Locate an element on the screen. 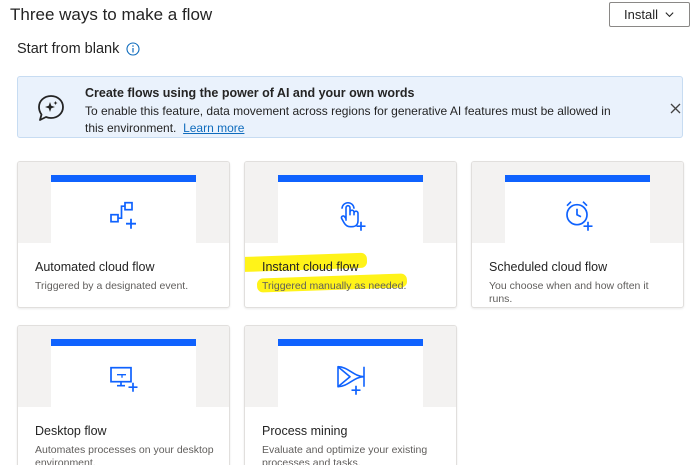 This screenshot has height=465, width=700. section-header: Start from blank is located at coordinates (78, 49).